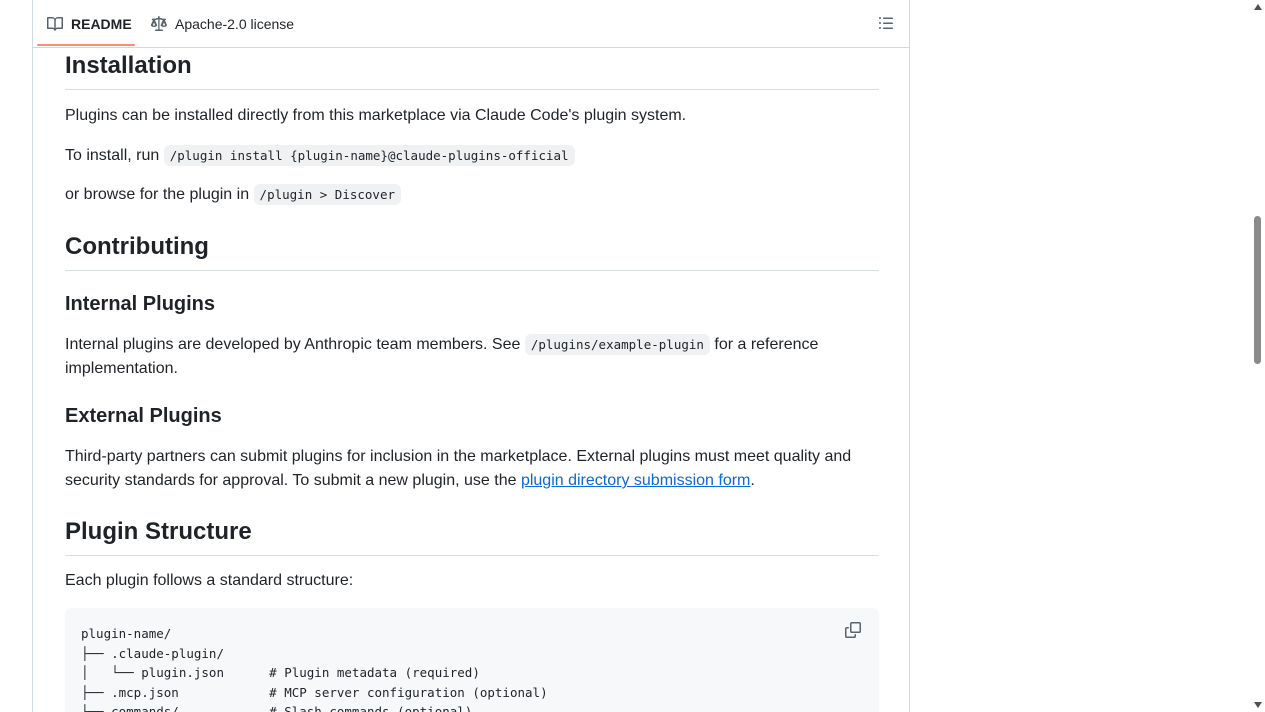  I want to click on triangle-down-icon, so click(1258, 705).